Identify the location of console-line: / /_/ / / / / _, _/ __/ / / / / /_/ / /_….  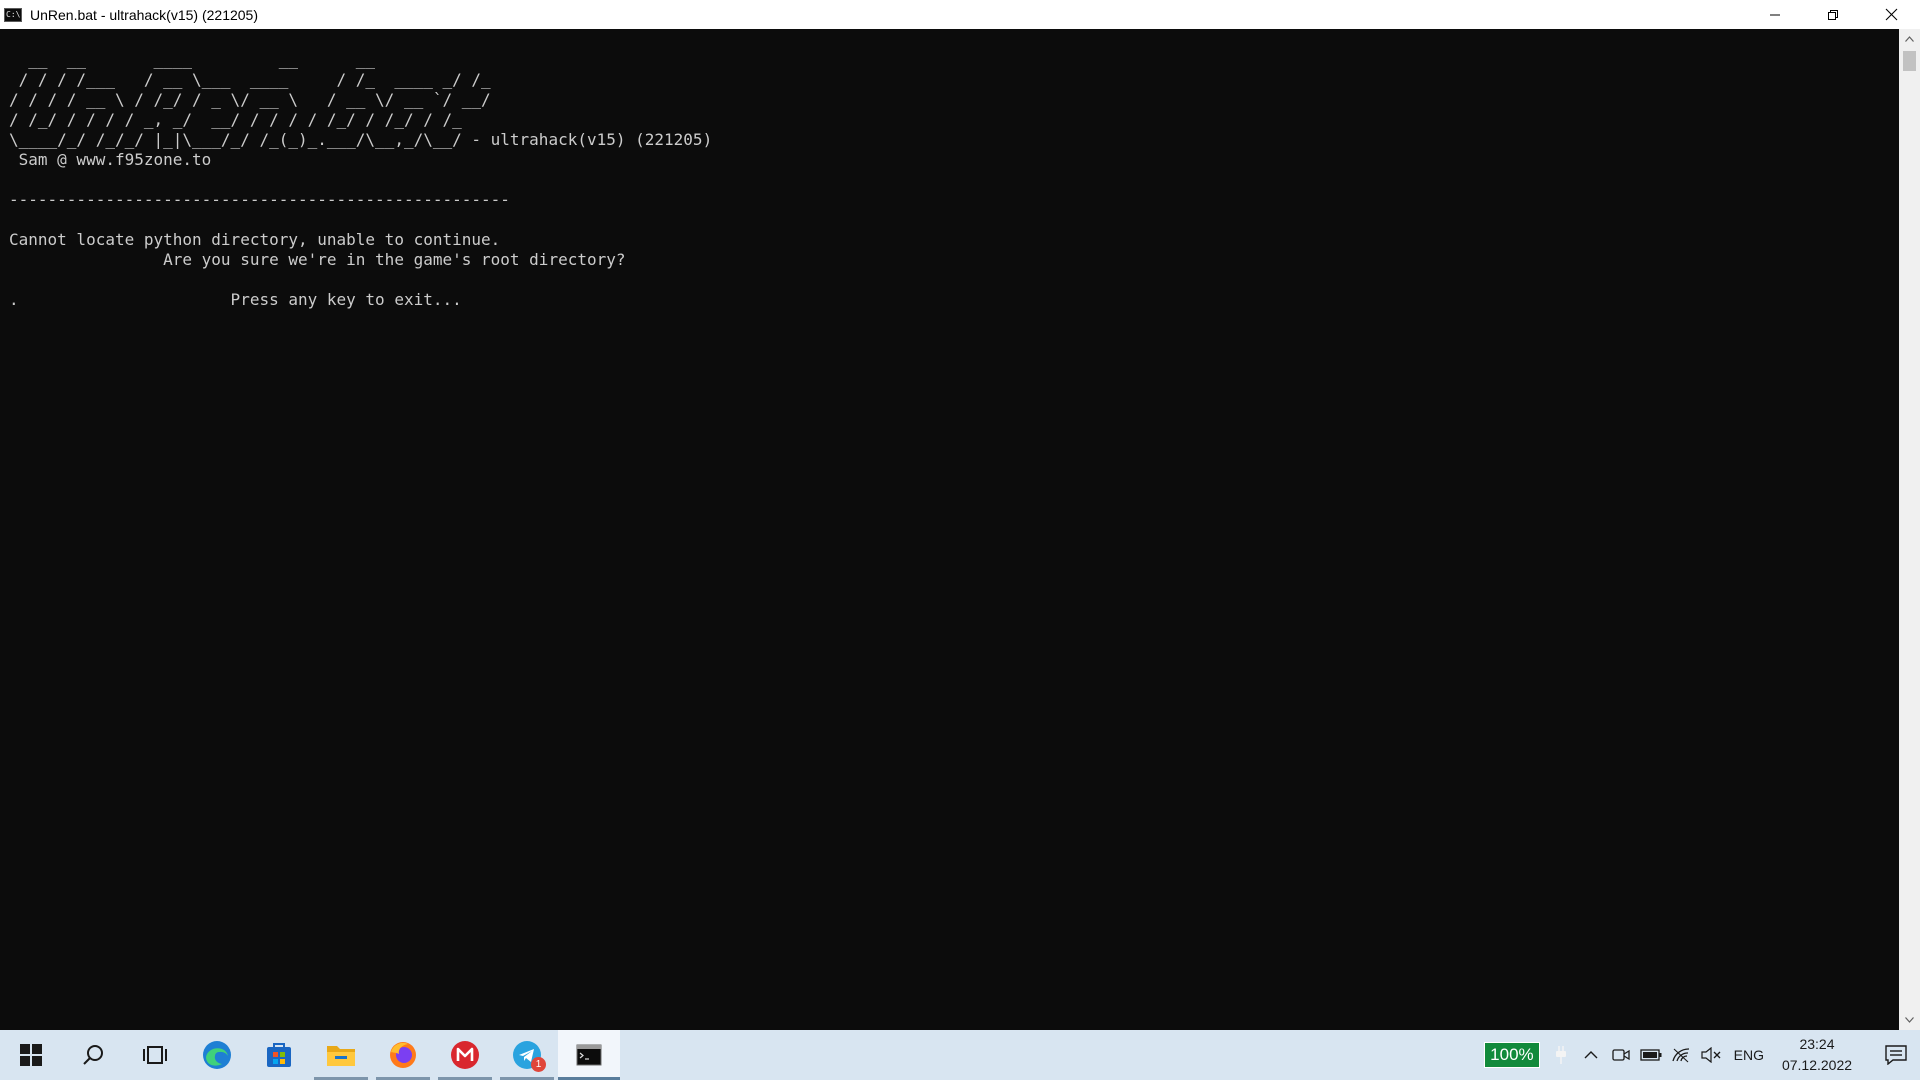
(235, 119).